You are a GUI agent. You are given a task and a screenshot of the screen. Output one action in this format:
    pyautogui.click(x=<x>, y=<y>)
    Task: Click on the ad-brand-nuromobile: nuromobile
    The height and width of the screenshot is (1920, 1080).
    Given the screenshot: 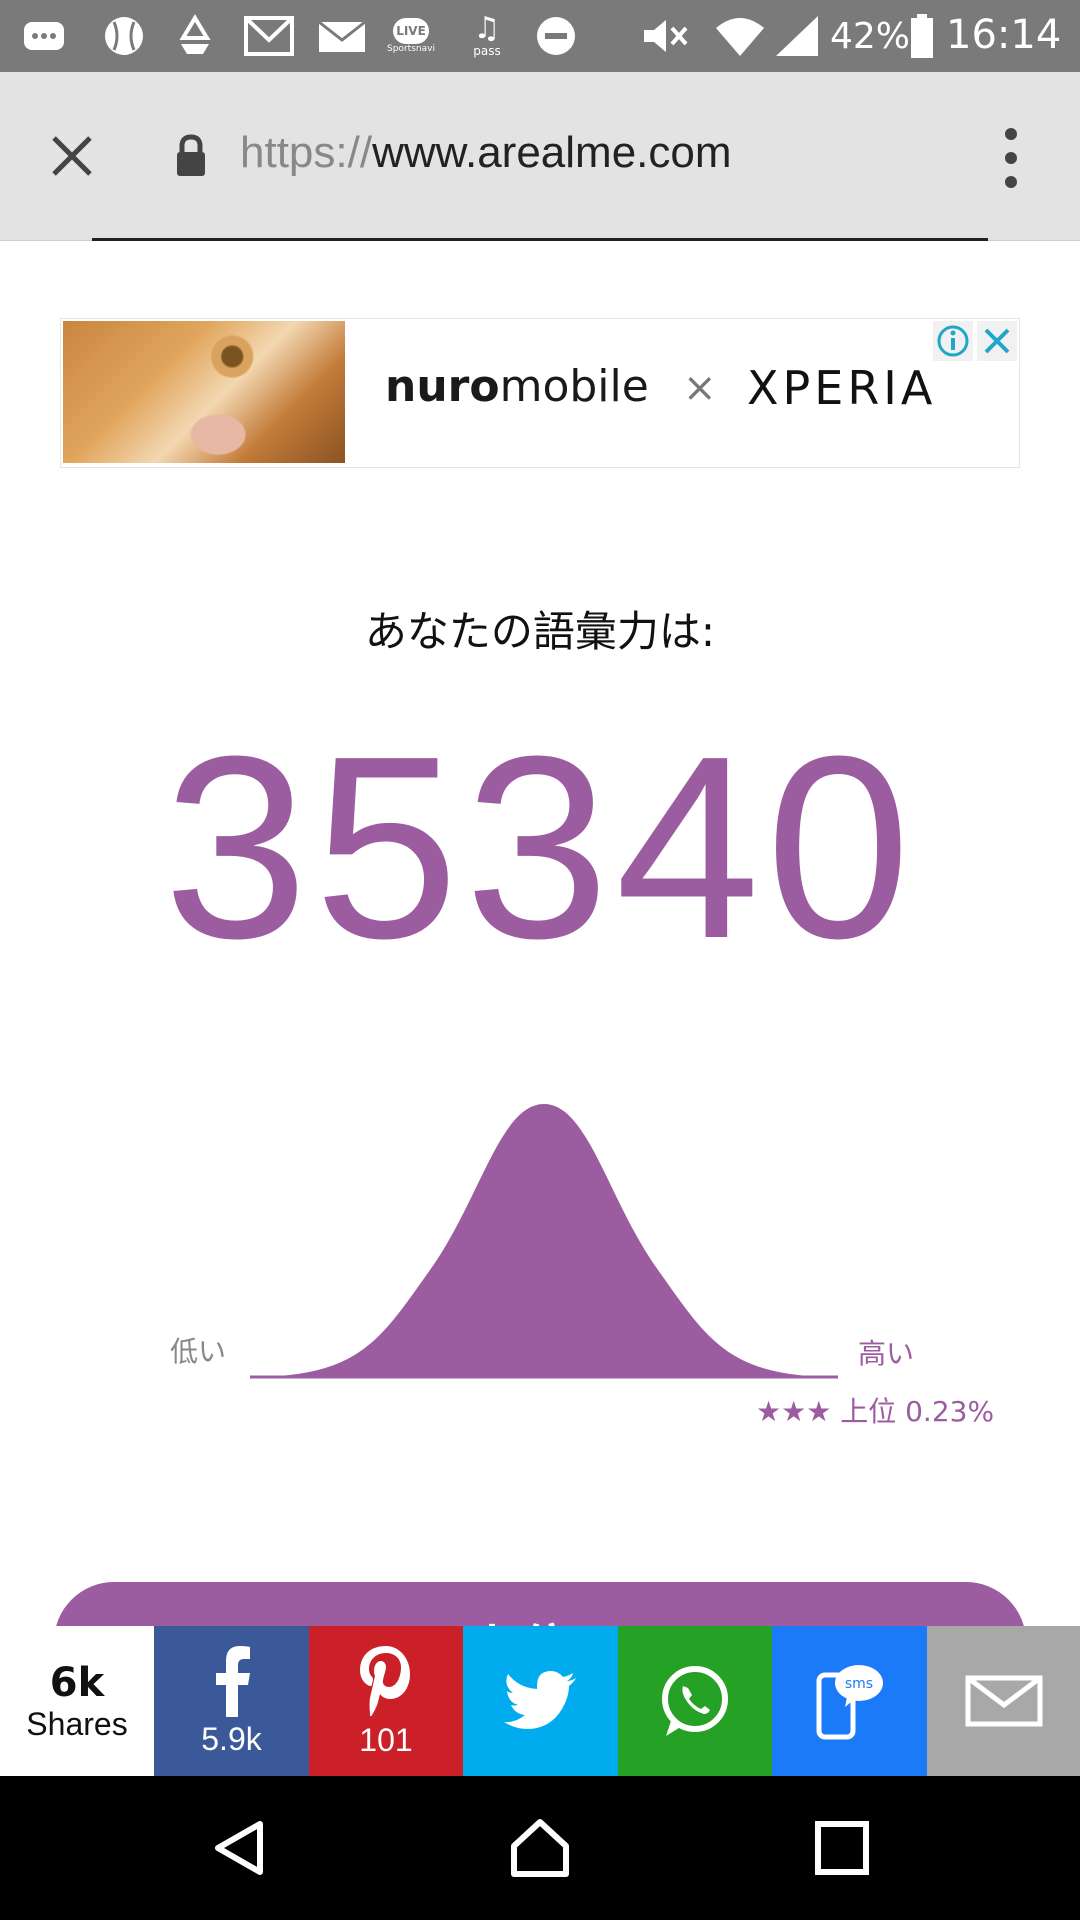 What is the action you would take?
    pyautogui.click(x=517, y=386)
    